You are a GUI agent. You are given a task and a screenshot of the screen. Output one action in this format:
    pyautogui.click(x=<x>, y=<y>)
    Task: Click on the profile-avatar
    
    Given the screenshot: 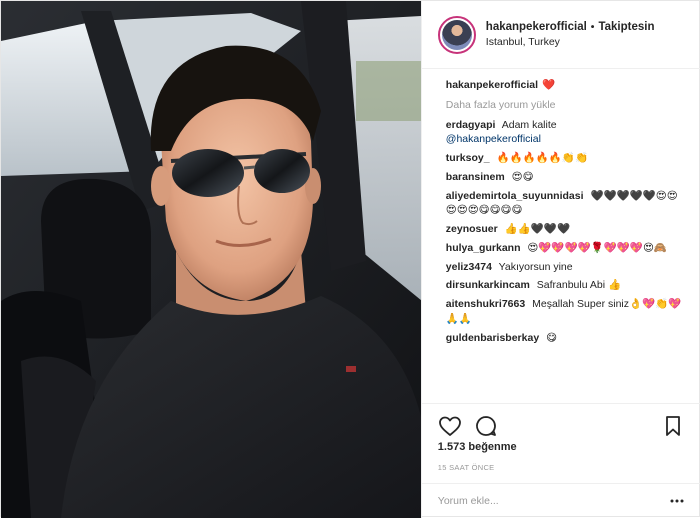 What is the action you would take?
    pyautogui.click(x=456, y=34)
    